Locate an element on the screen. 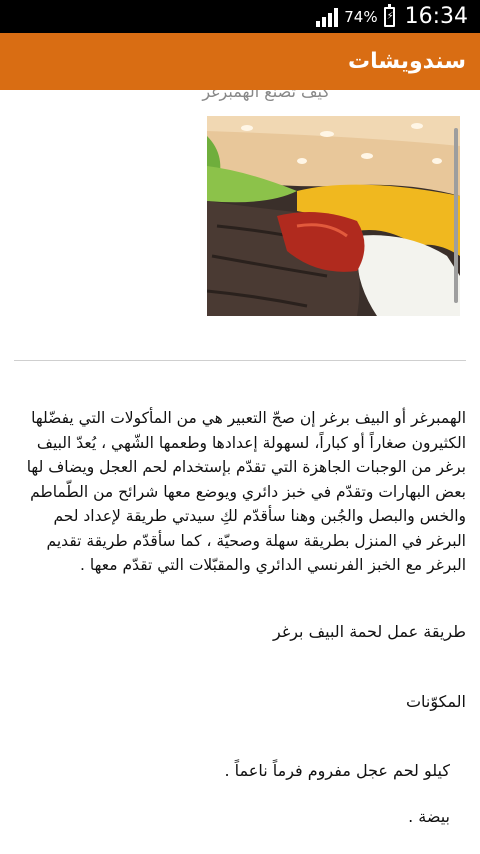 The image size is (480, 854). ingredient-item: كيلو لحم عجل مفروم فرماً ناعماً . is located at coordinates (337, 770).